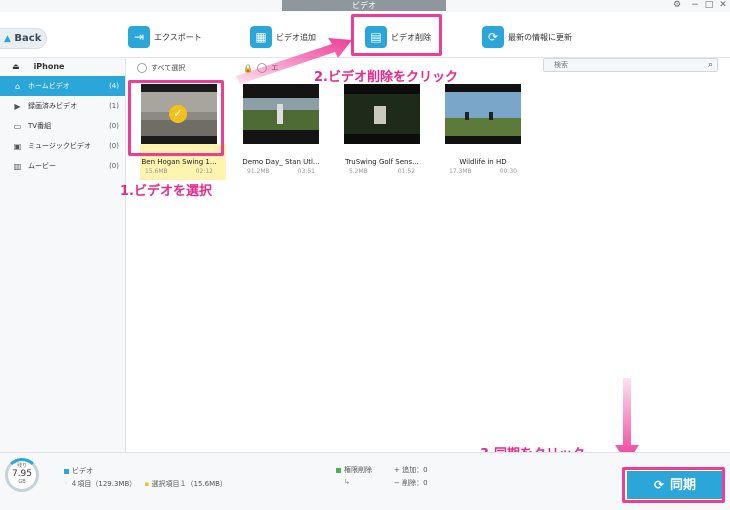 This screenshot has height=510, width=730. What do you see at coordinates (189, 484) in the screenshot?
I see `selected-count: 選択項目１（15.6MB）` at bounding box center [189, 484].